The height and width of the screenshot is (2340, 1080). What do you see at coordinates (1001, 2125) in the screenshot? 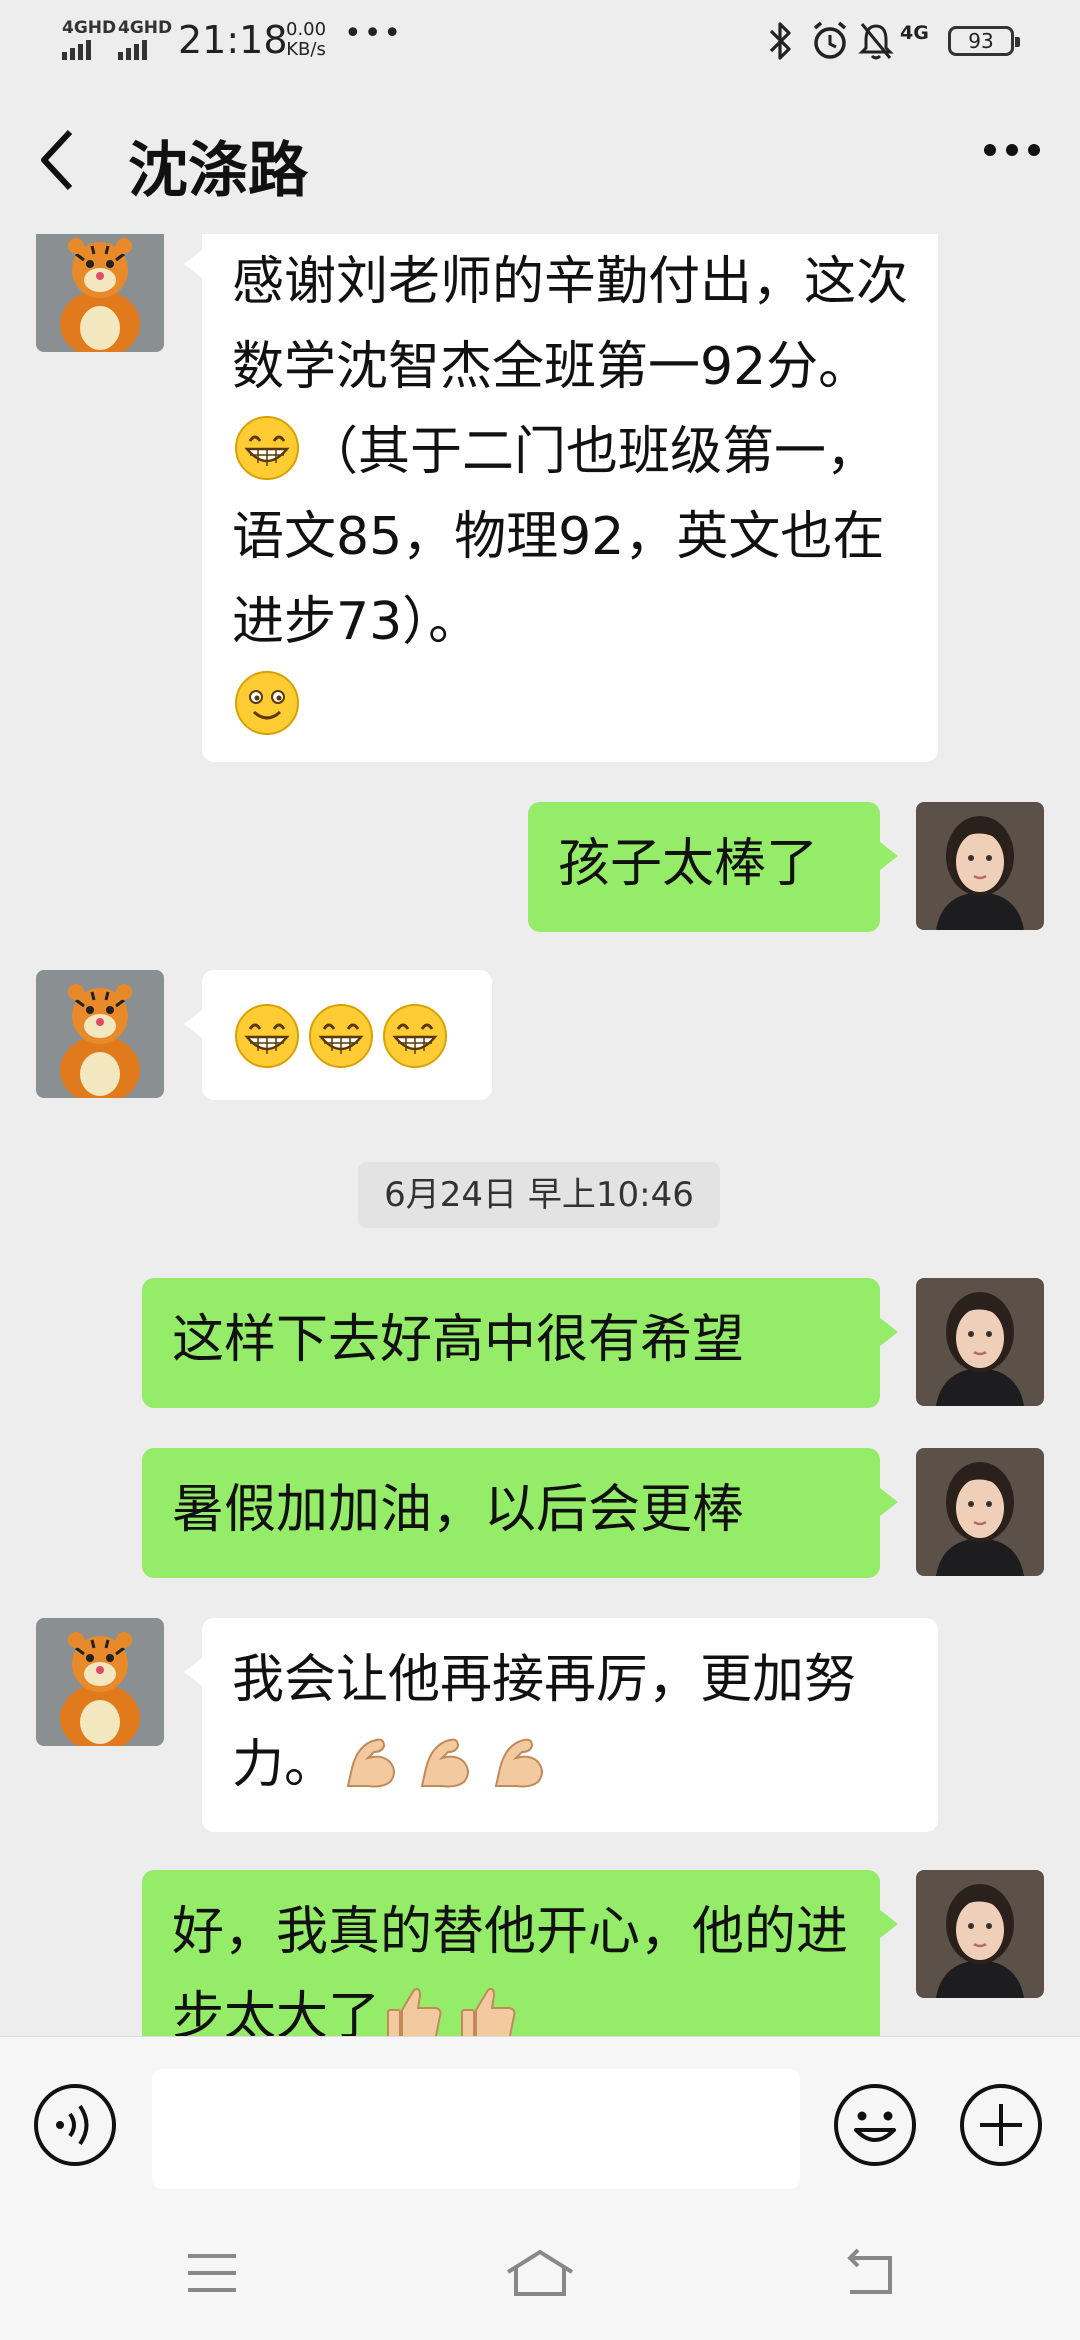
I see `plus-icon` at bounding box center [1001, 2125].